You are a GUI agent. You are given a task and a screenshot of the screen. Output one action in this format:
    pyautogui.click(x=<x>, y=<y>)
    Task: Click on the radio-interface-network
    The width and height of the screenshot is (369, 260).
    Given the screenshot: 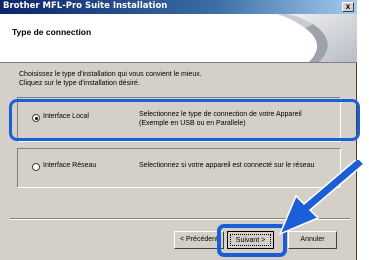 What is the action you would take?
    pyautogui.click(x=36, y=167)
    